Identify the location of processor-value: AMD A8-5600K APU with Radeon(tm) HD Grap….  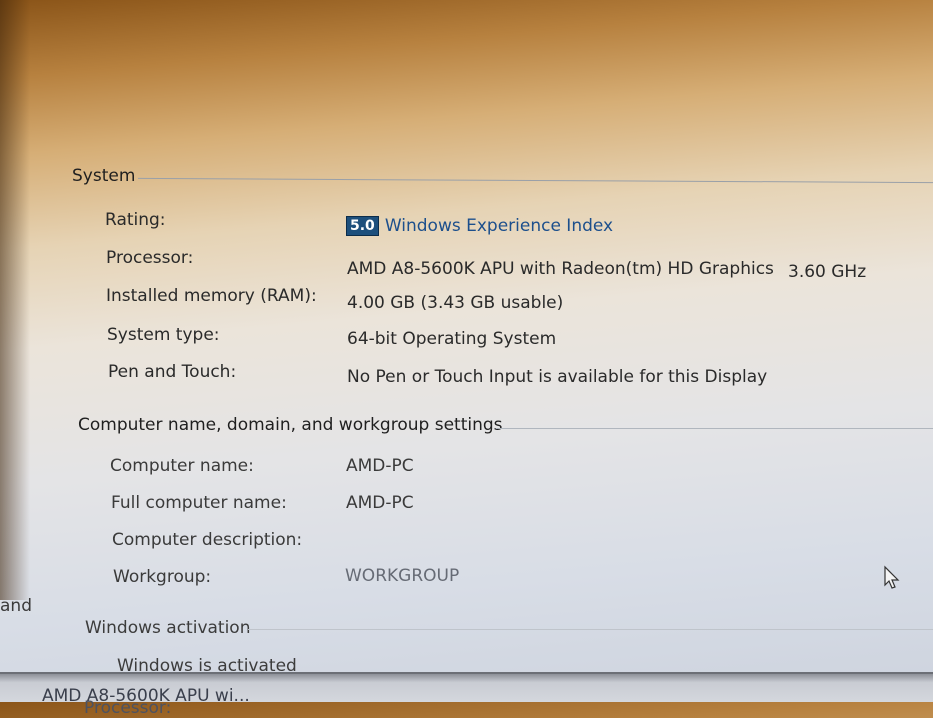
(560, 269).